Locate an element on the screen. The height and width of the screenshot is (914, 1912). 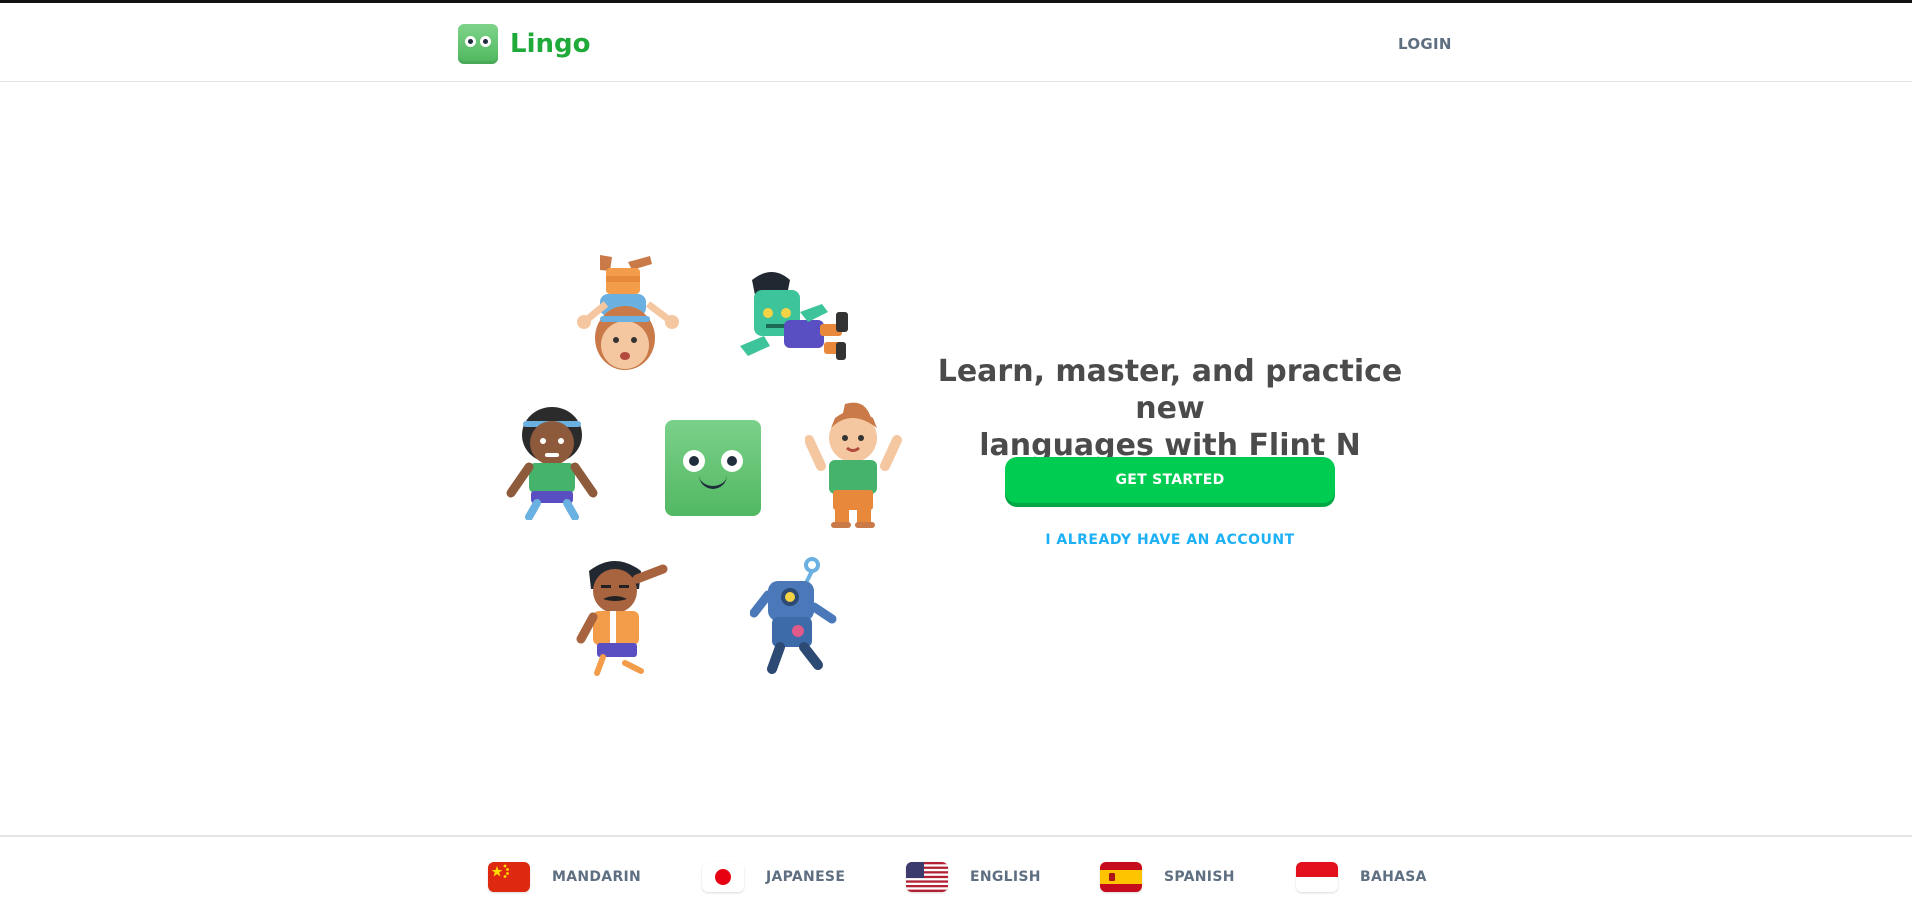
get-started-button: GET STARTED is located at coordinates (1170, 480).